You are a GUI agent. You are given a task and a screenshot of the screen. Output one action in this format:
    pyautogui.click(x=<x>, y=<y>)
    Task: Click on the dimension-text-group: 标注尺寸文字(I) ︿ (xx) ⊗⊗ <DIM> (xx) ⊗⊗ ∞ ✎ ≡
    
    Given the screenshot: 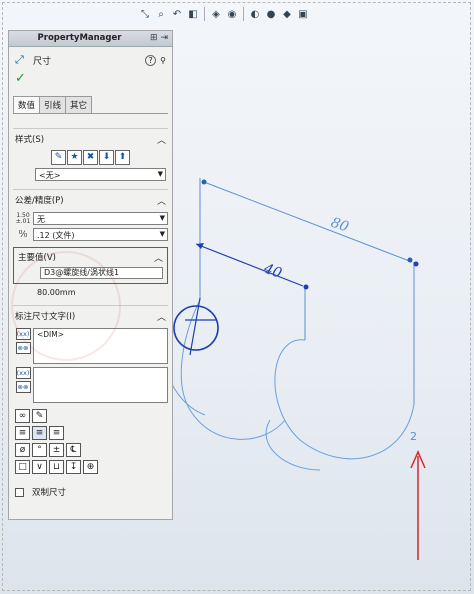 What is the action you would take?
    pyautogui.click(x=90, y=389)
    